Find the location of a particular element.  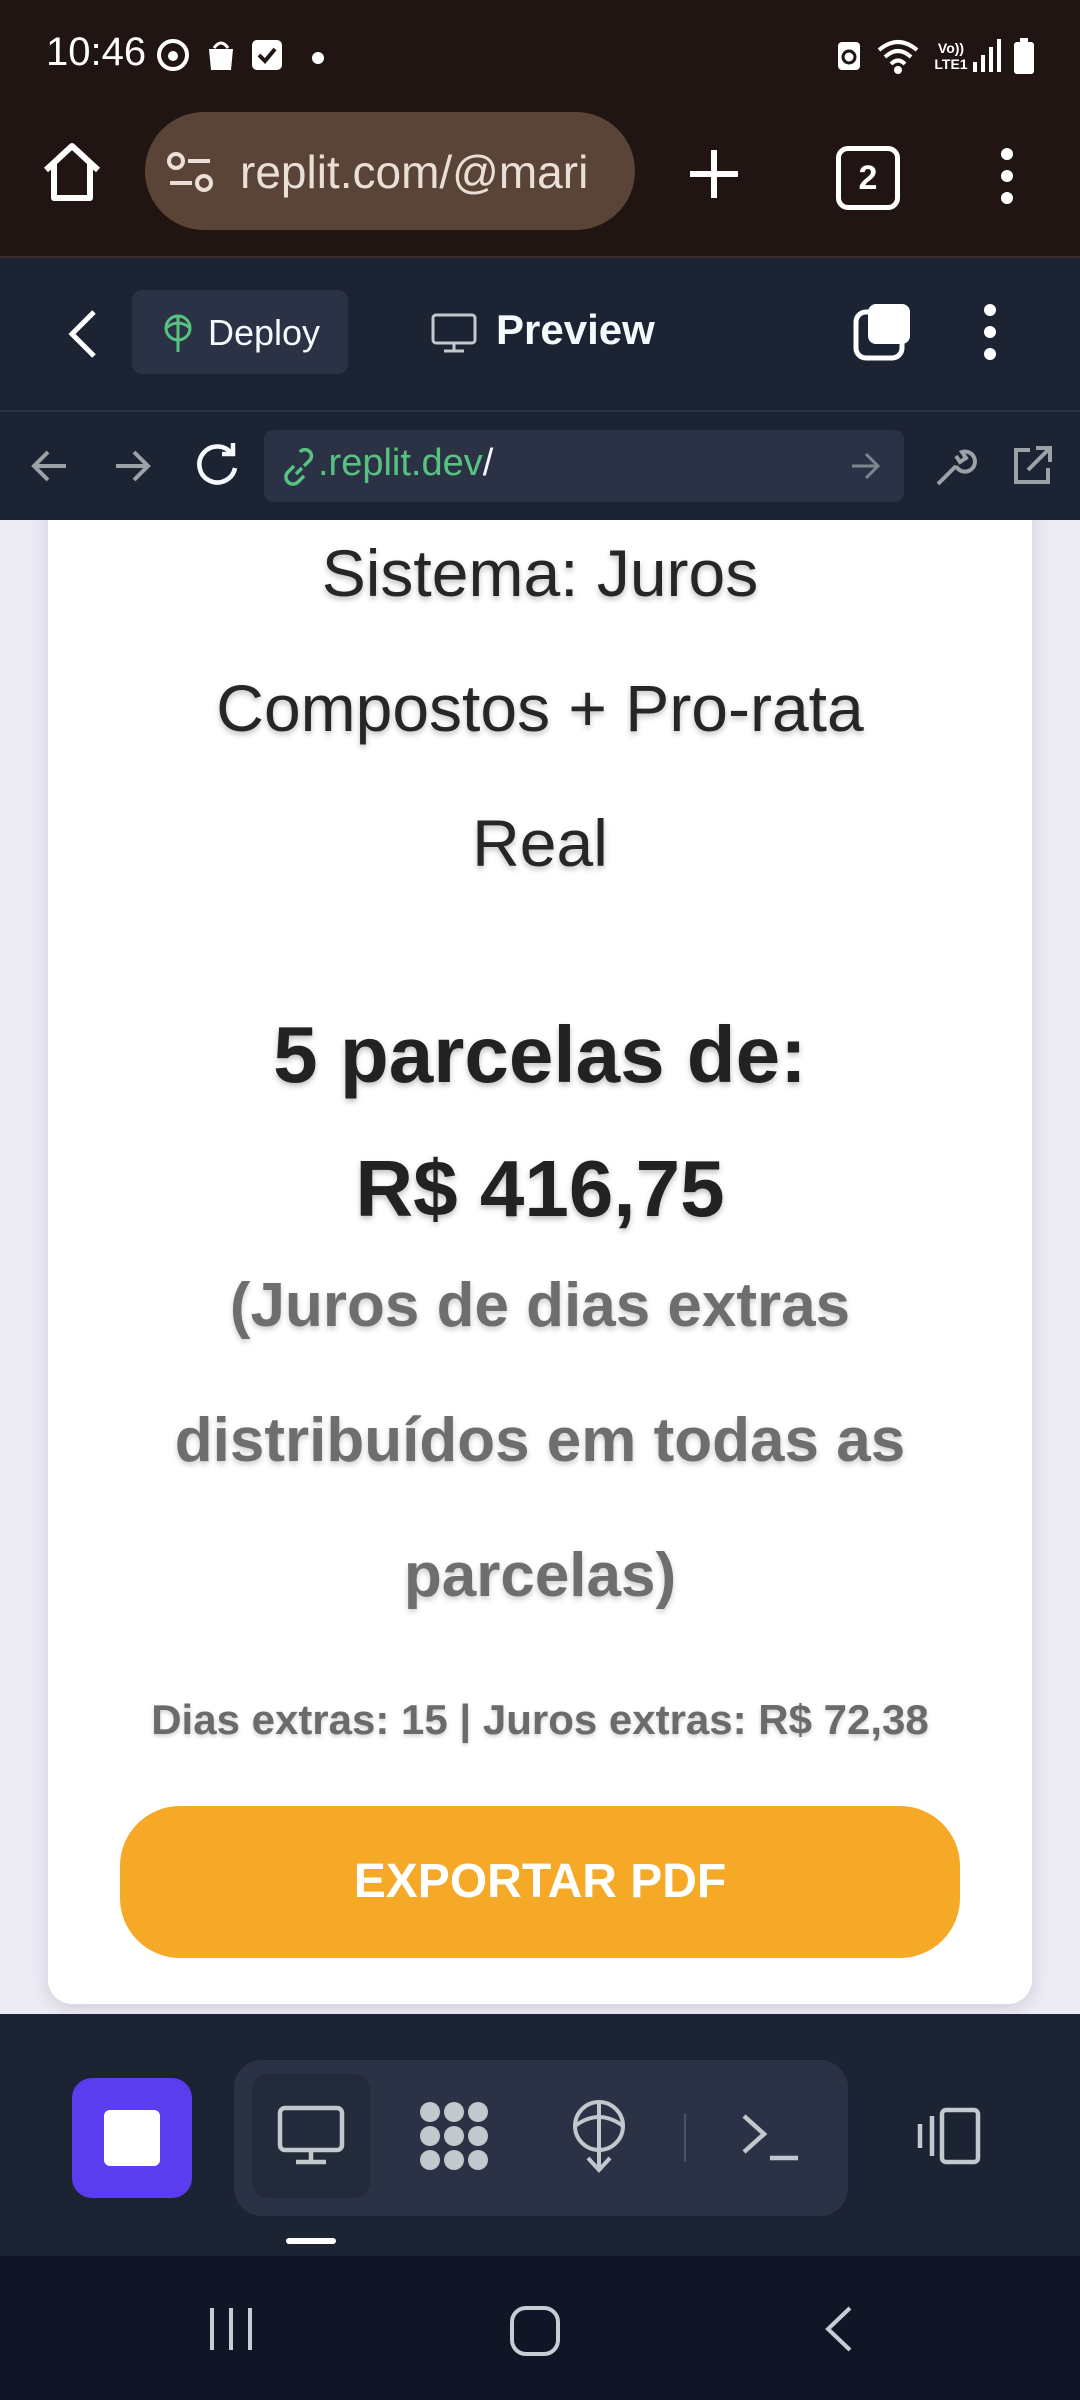

home-nav-icon is located at coordinates (535, 2331).